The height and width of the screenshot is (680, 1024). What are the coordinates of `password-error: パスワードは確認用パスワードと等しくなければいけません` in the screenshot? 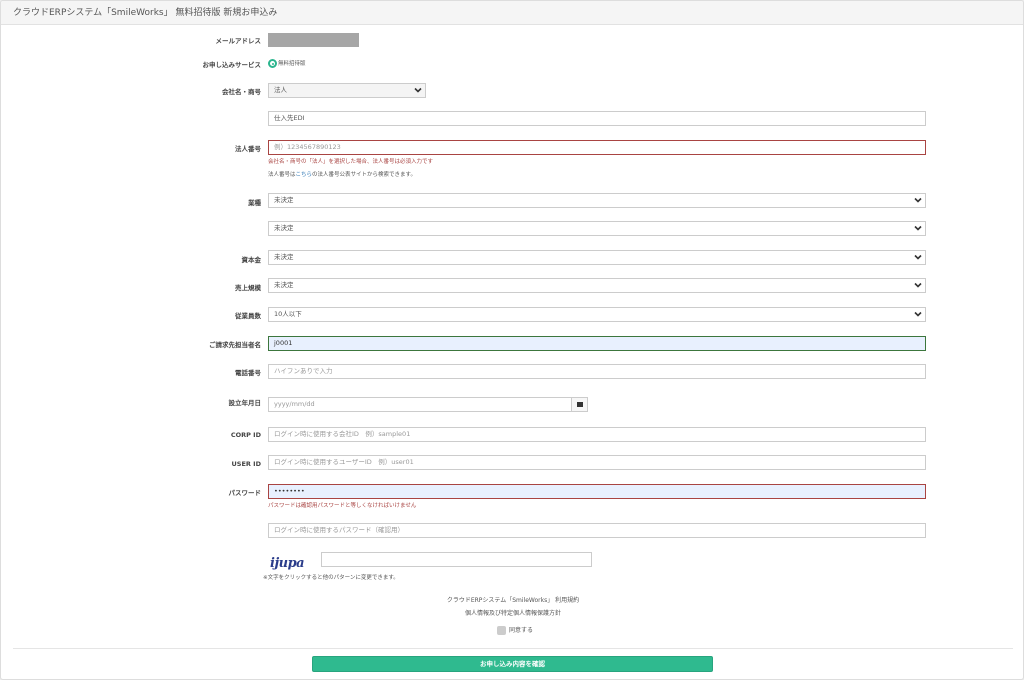 It's located at (342, 506).